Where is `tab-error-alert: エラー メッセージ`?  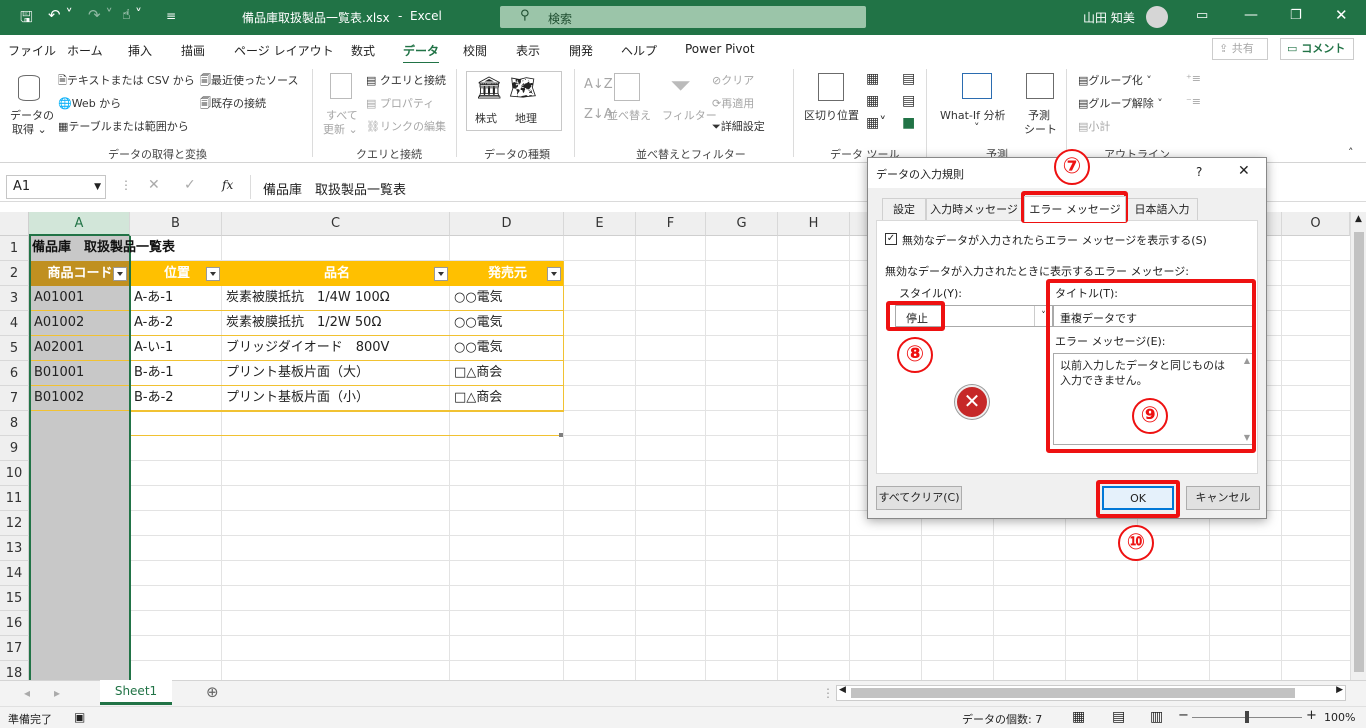
tab-error-alert: エラー メッセージ is located at coordinates (1075, 209).